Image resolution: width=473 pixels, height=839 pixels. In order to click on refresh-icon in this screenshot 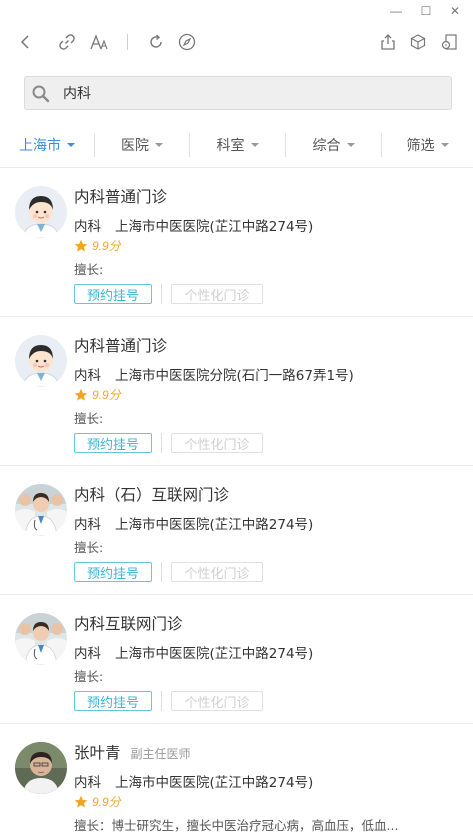, I will do `click(156, 41)`.